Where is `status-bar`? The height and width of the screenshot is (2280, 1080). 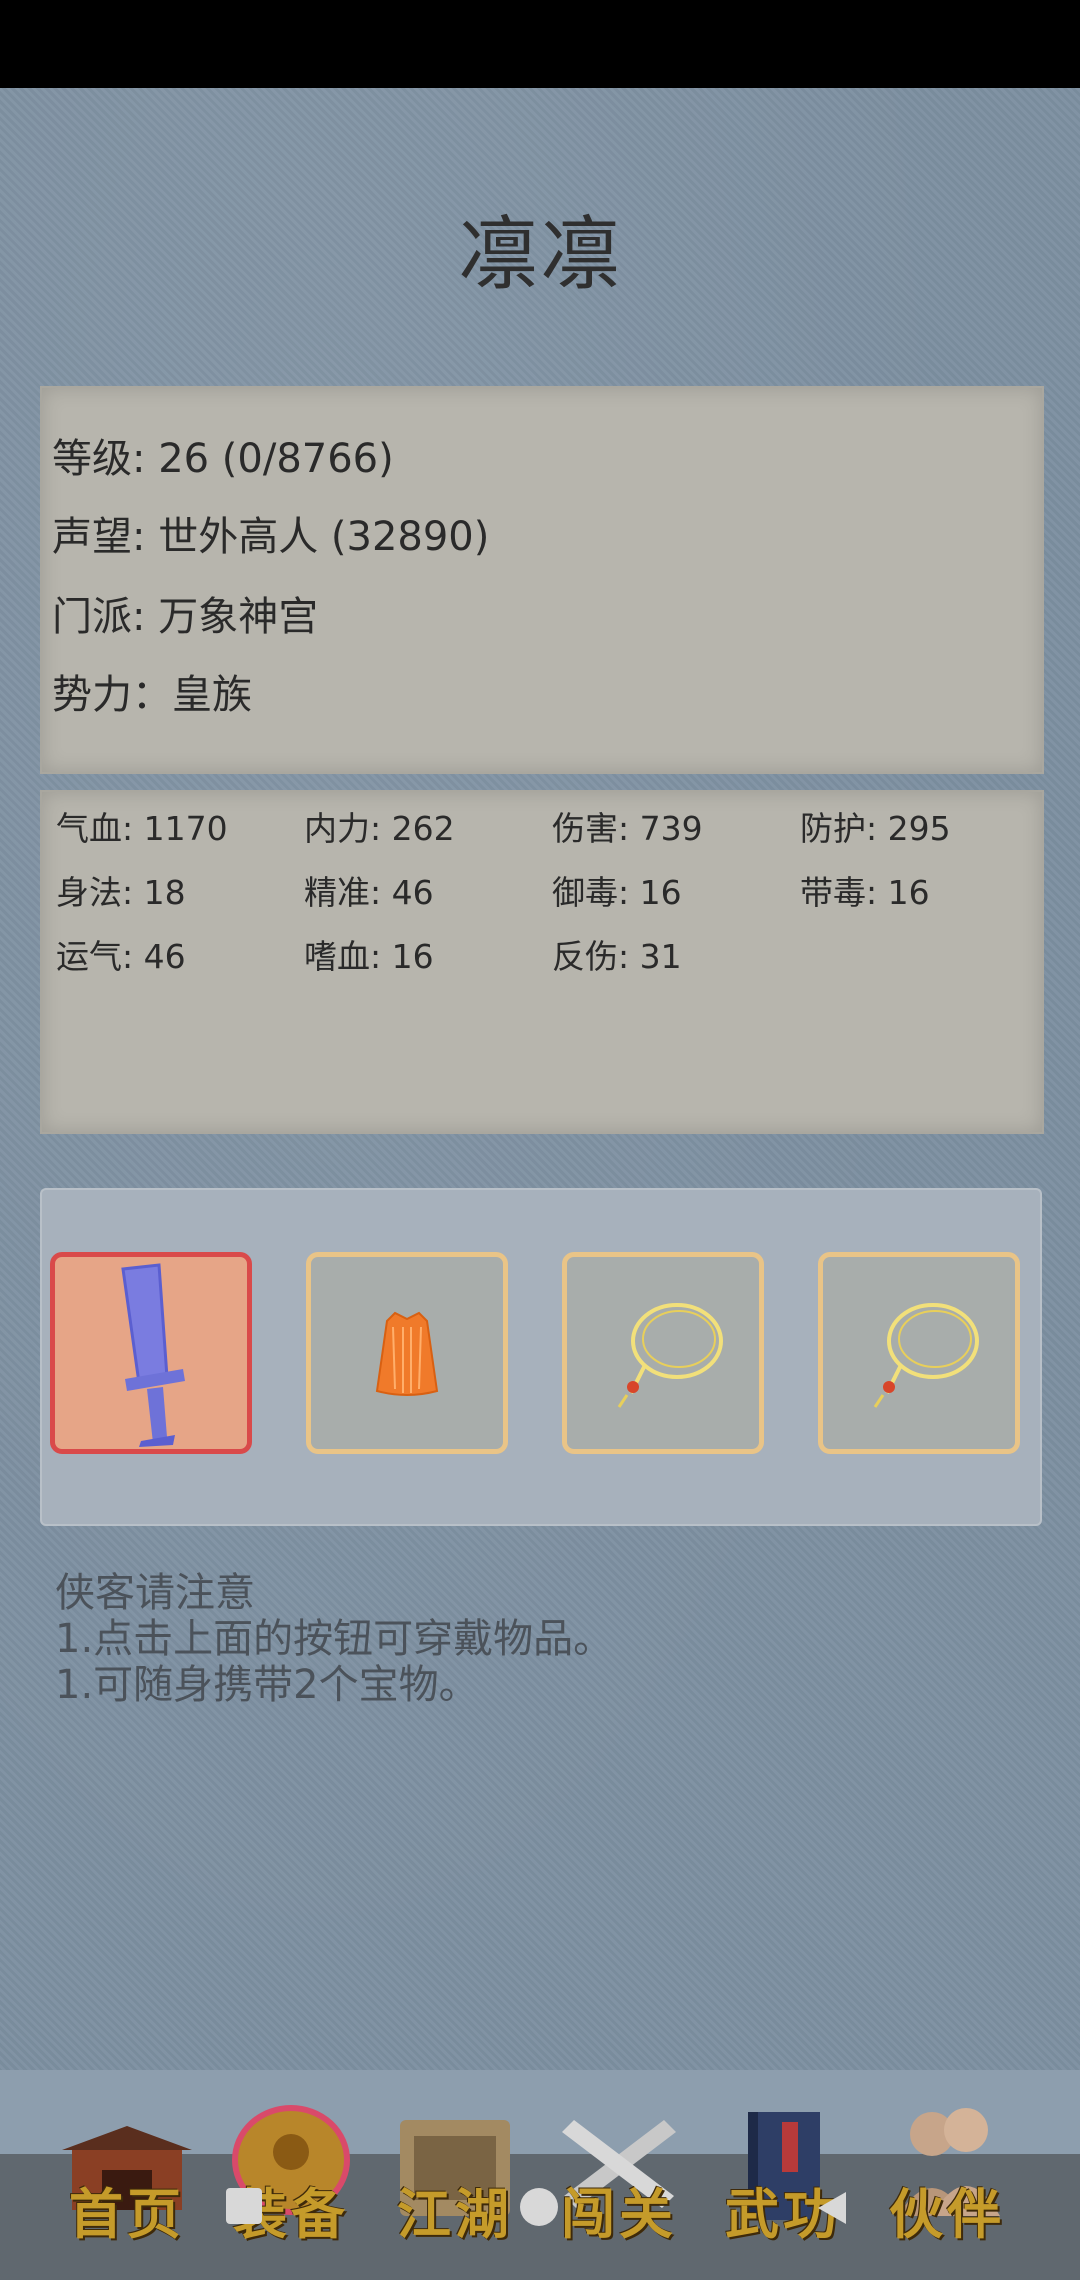 status-bar is located at coordinates (540, 44).